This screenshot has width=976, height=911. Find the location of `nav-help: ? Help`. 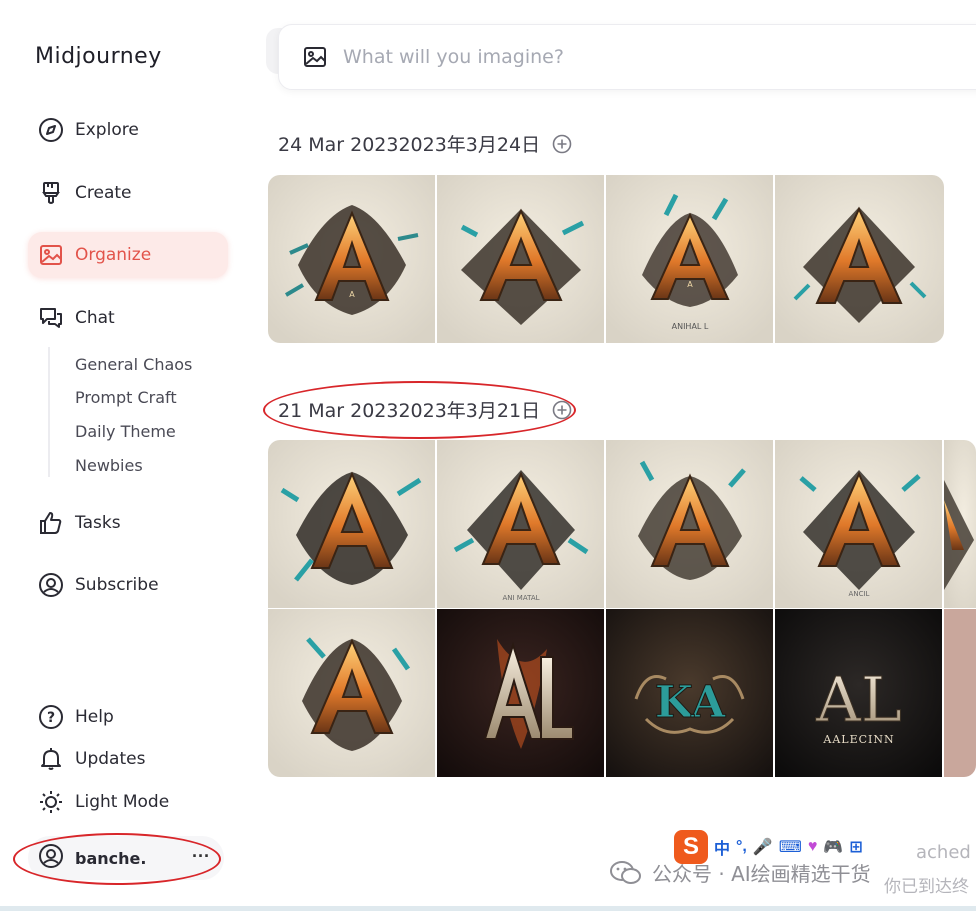

nav-help: ? Help is located at coordinates (128, 717).